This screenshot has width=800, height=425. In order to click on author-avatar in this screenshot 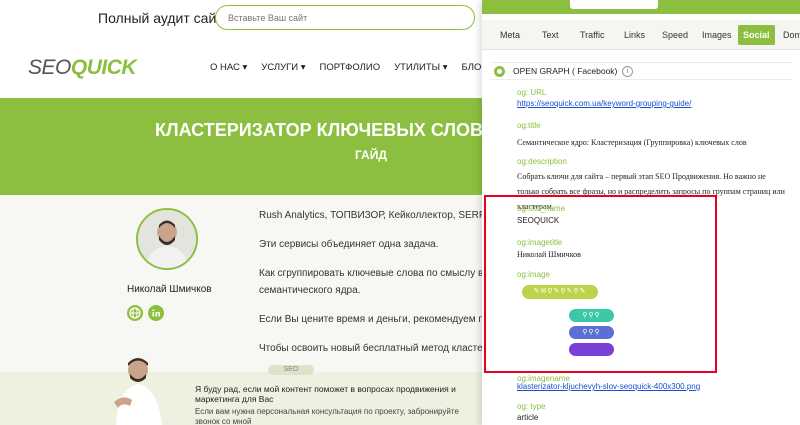, I will do `click(167, 239)`.